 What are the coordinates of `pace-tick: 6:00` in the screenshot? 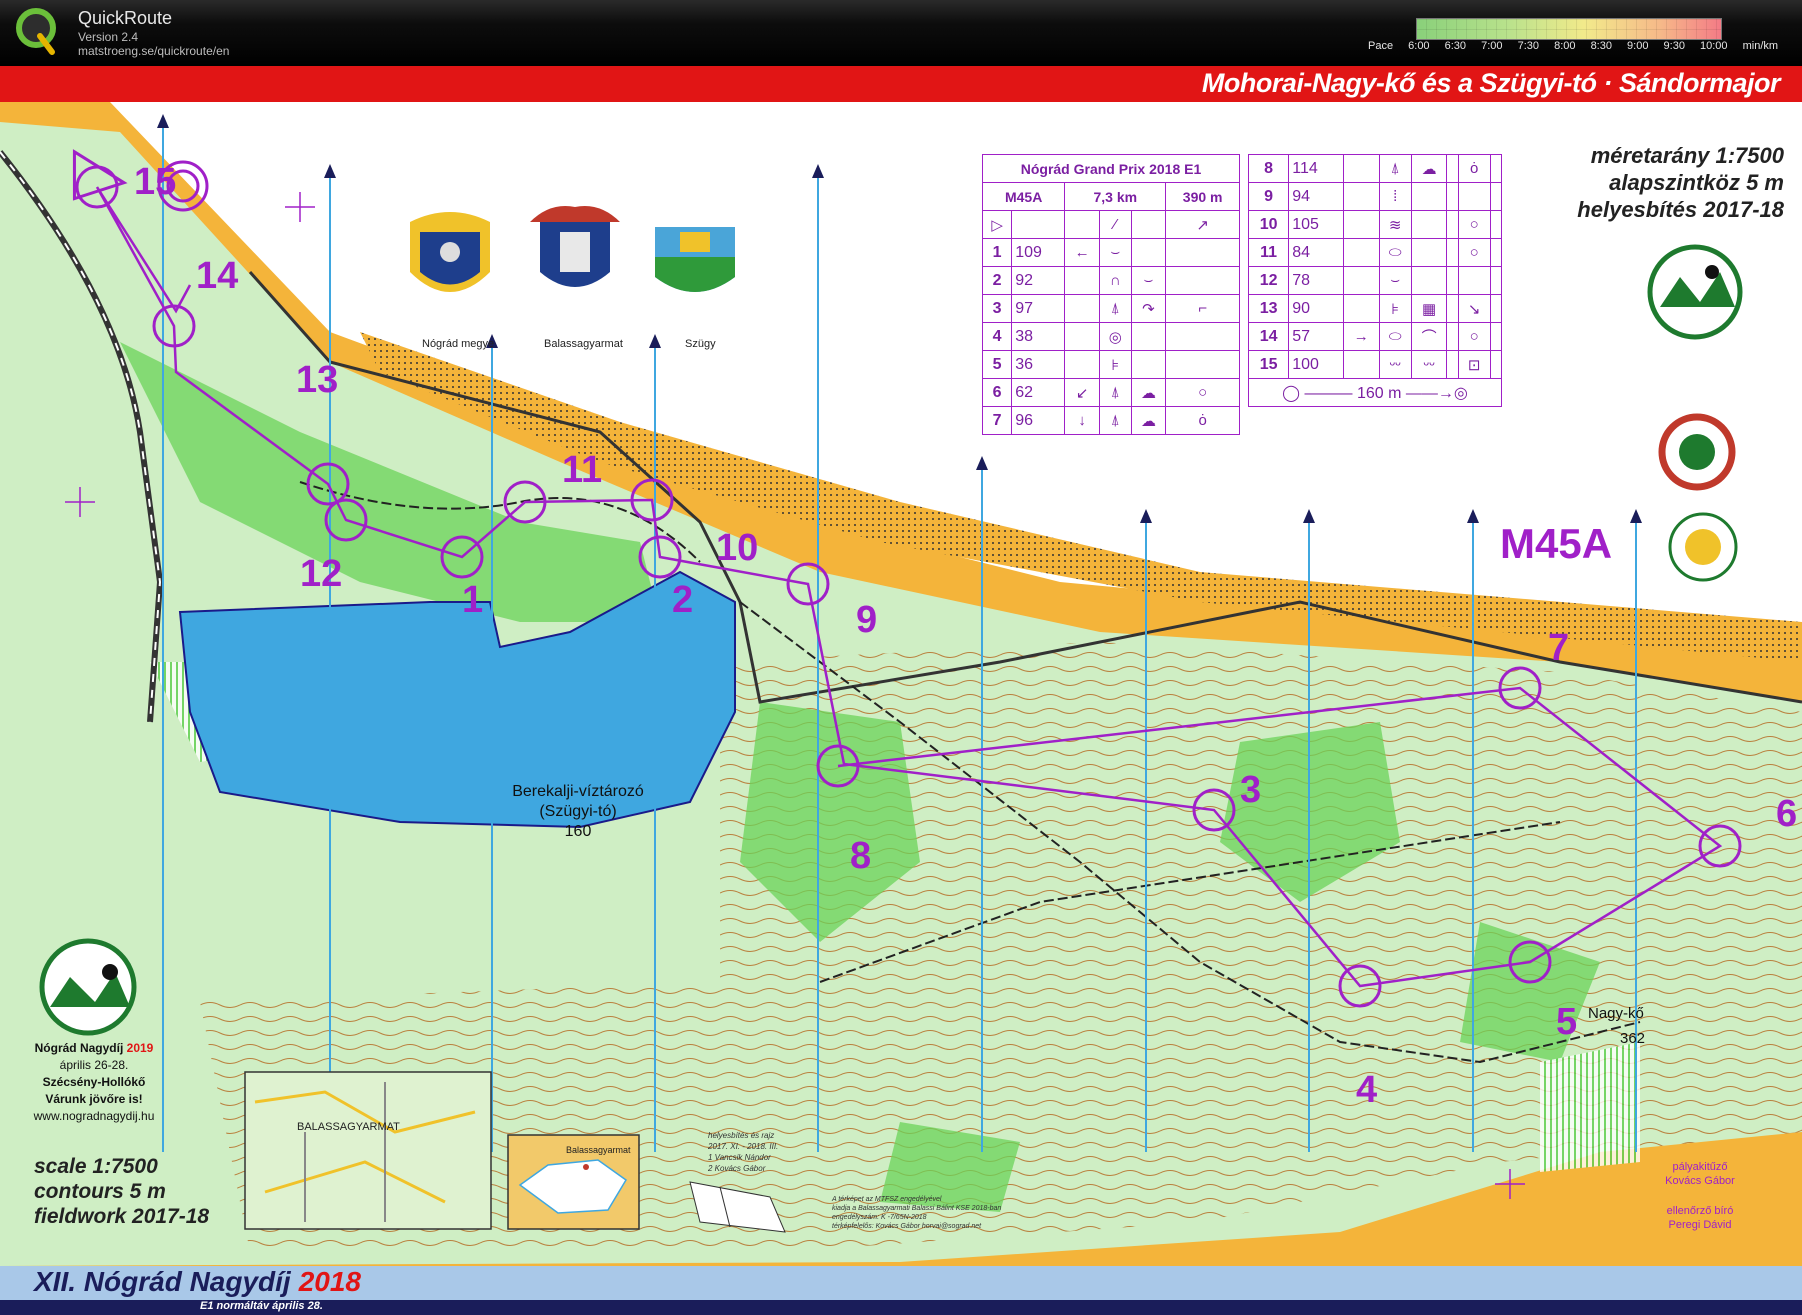 It's located at (1419, 46).